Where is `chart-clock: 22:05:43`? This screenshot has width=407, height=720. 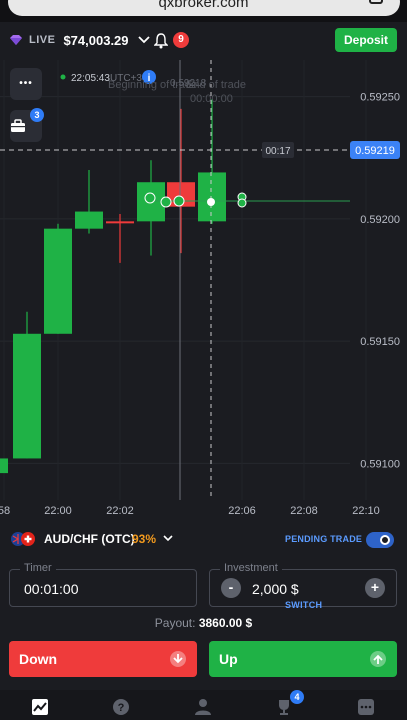 chart-clock: 22:05:43 is located at coordinates (90, 78).